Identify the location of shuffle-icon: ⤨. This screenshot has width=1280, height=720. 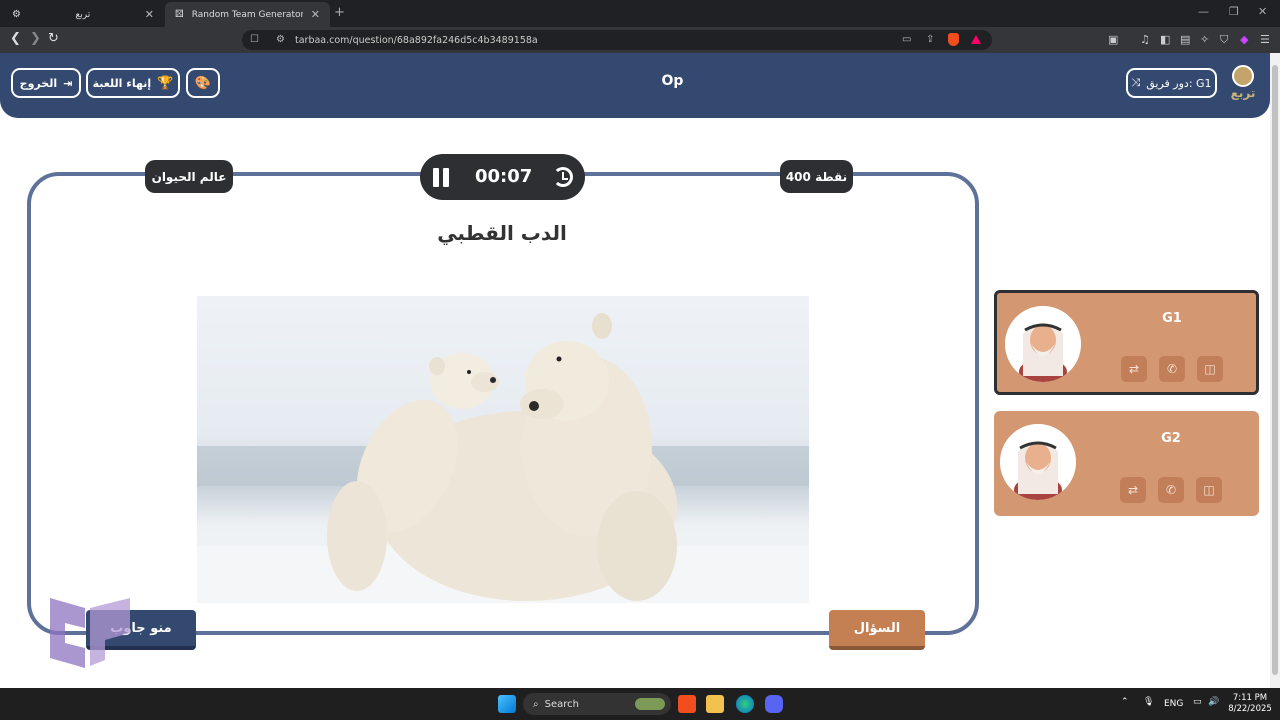
(1136, 82).